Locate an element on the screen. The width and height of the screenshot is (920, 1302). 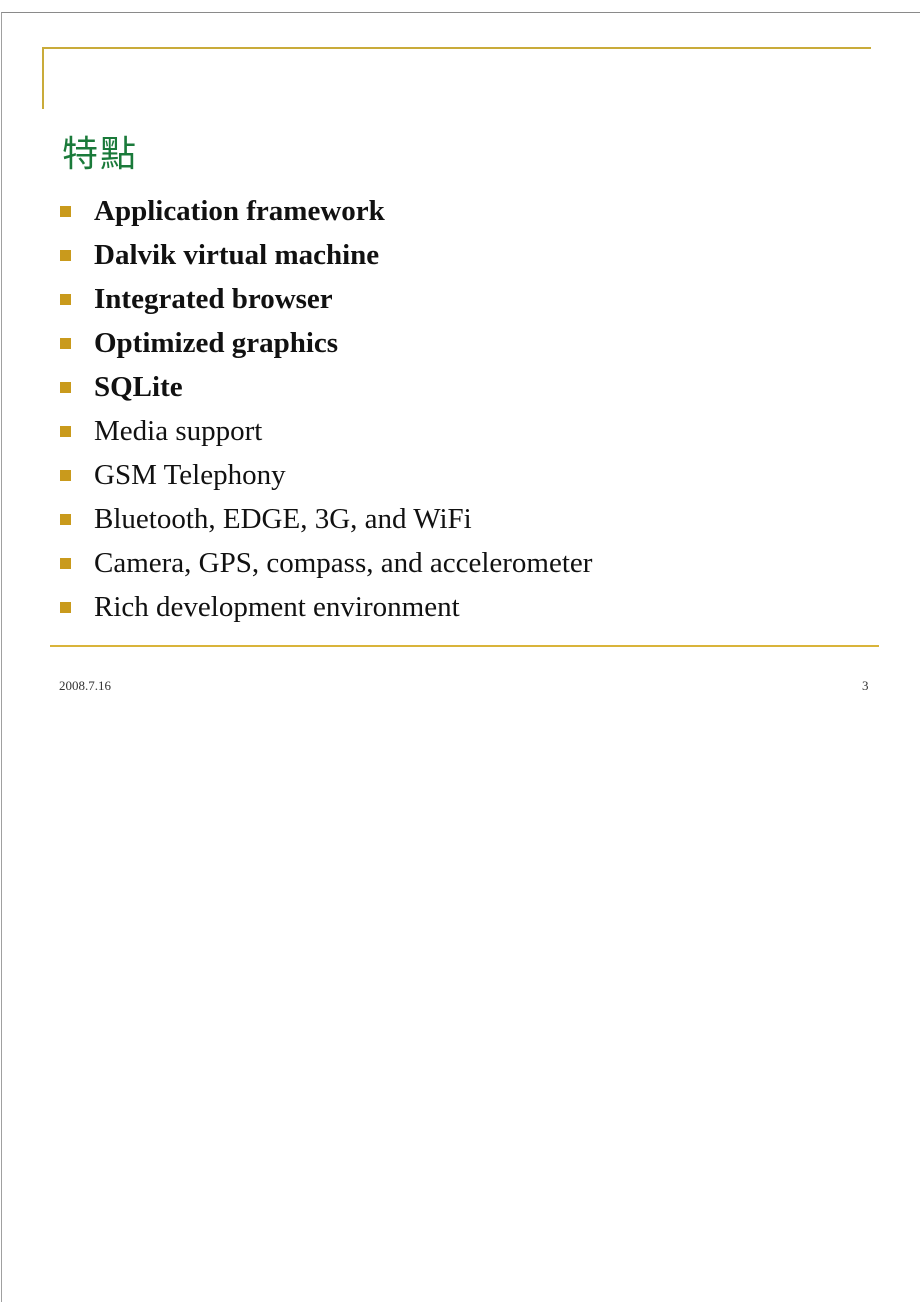
bullet-text: SQLite is located at coordinates (138, 386).